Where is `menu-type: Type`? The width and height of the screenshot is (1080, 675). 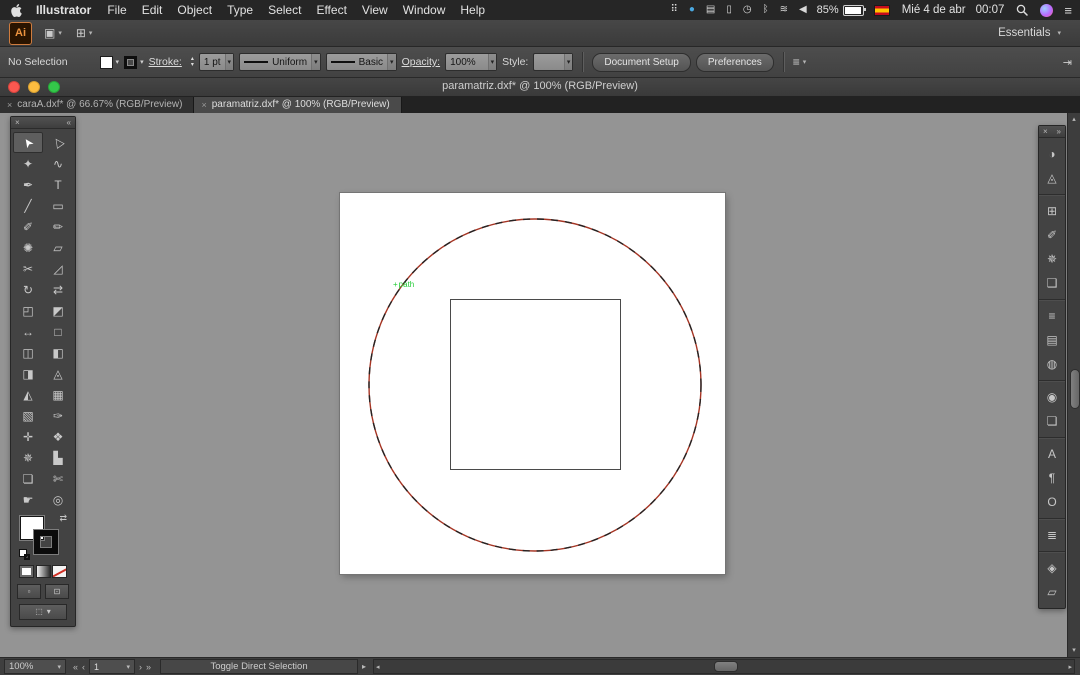 menu-type: Type is located at coordinates (240, 10).